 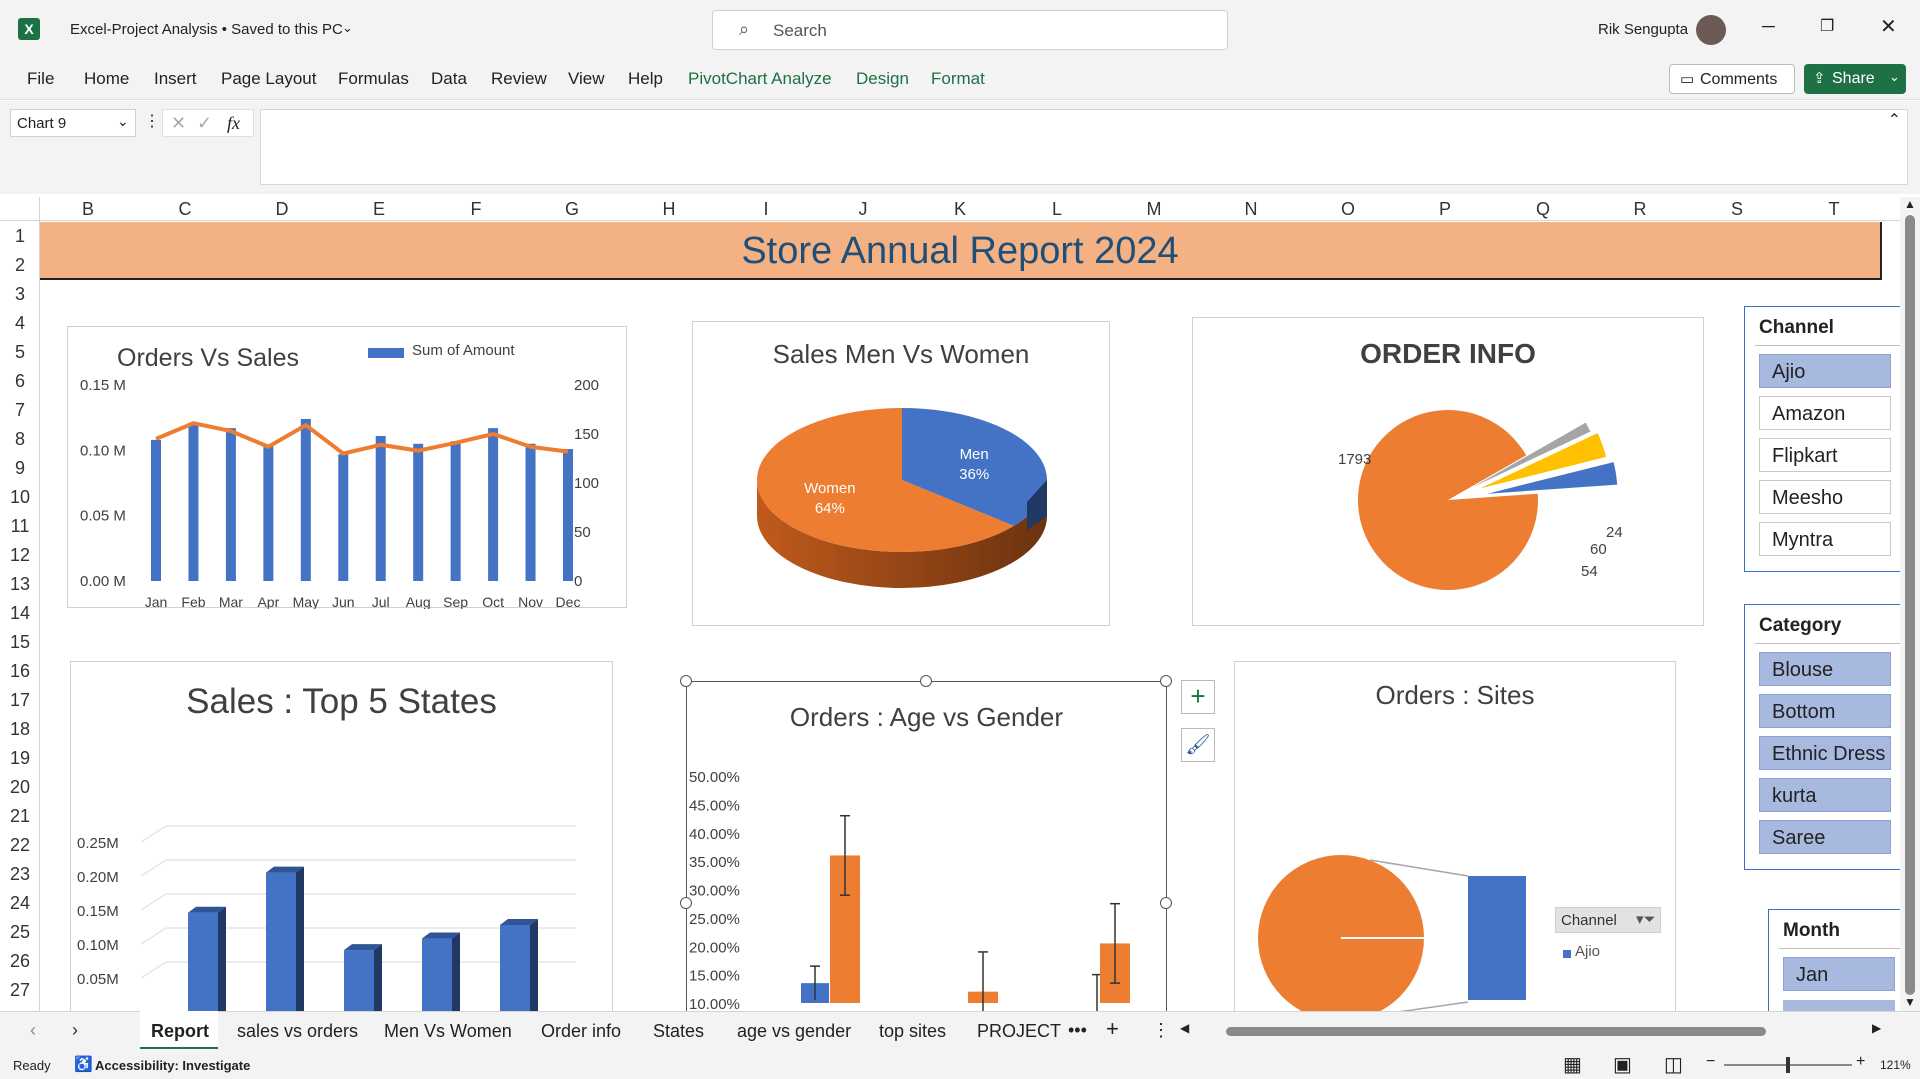 What do you see at coordinates (1910, 605) in the screenshot?
I see `scroll-thumb` at bounding box center [1910, 605].